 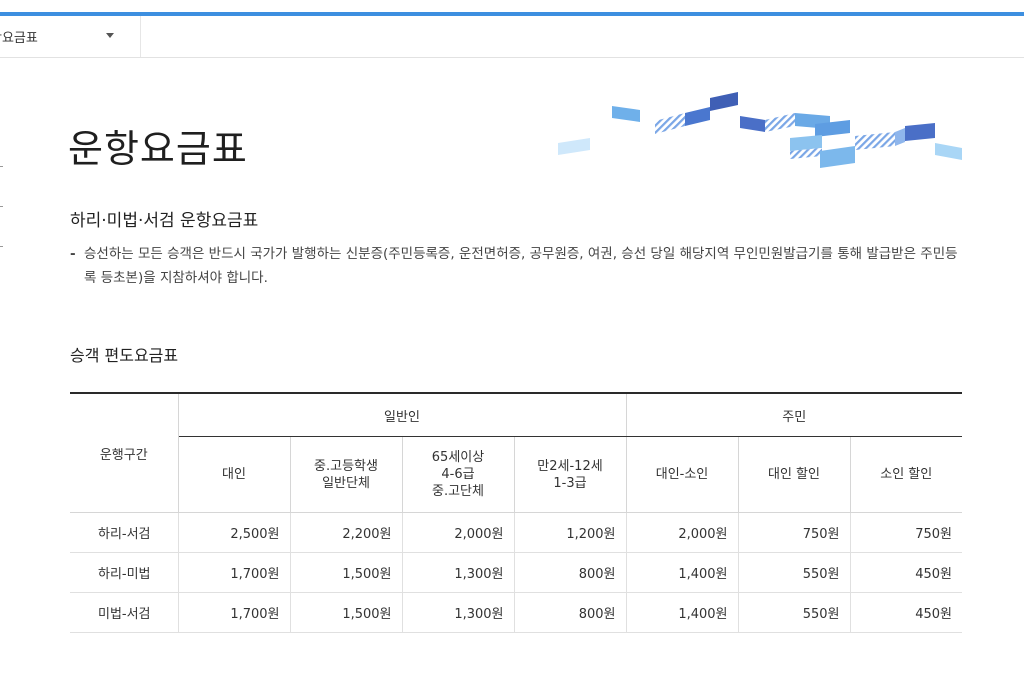 What do you see at coordinates (346, 532) in the screenshot?
I see `fare-cell: 2,200원` at bounding box center [346, 532].